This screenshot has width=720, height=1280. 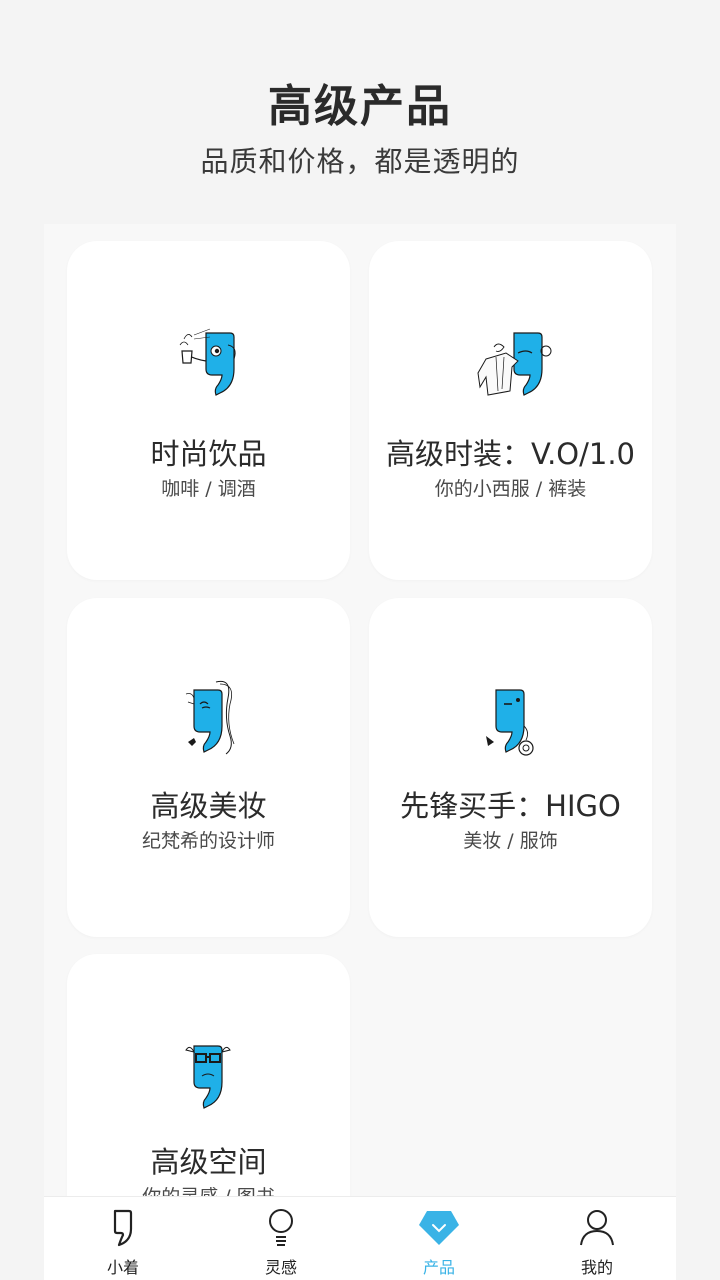 I want to click on tab-inspiration: 灵感, so click(x=281, y=1238).